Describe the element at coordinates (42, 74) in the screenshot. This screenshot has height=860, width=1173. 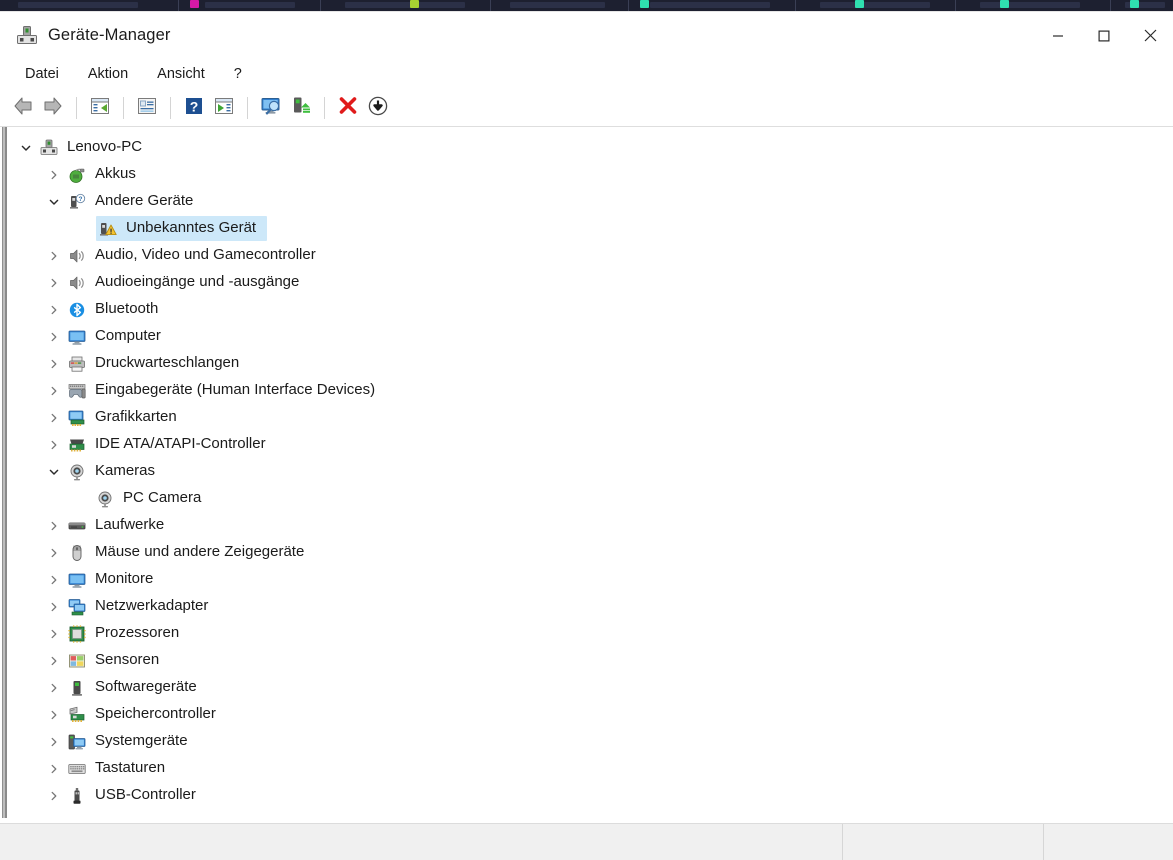
I see `menu-datei: Datei` at that location.